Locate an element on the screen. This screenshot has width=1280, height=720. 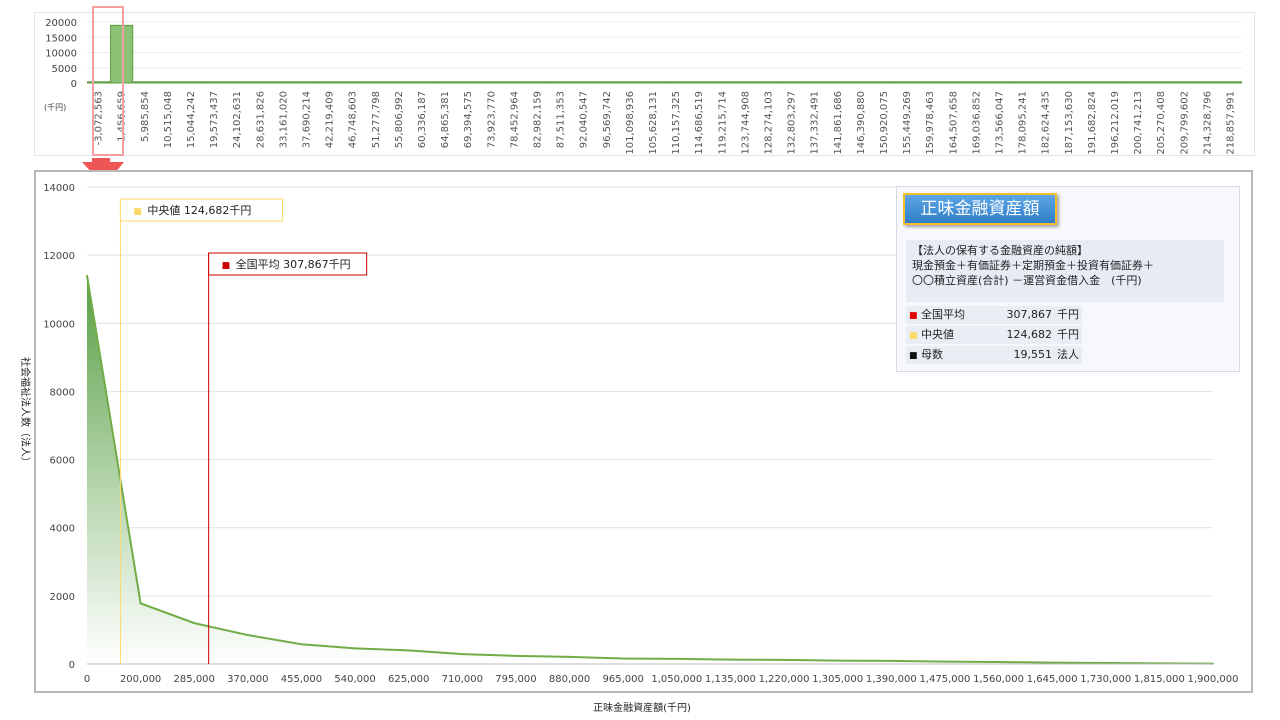
stat-value: 307,867 is located at coordinates (1029, 314).